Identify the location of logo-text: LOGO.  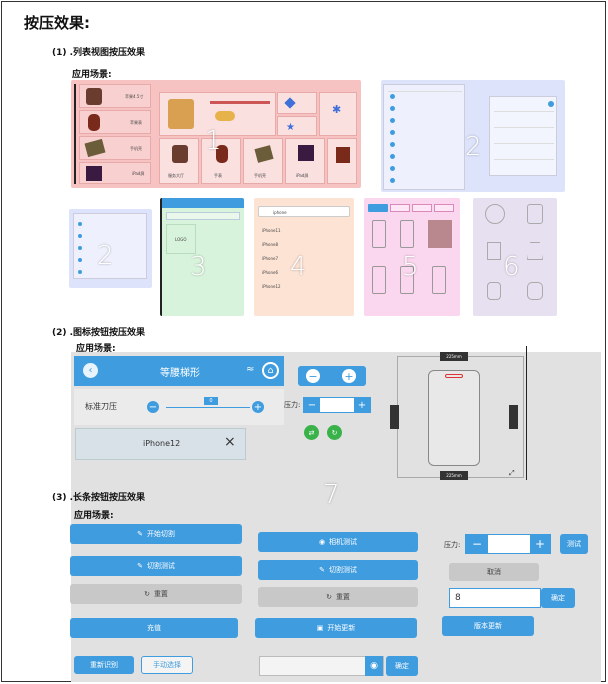
(181, 239).